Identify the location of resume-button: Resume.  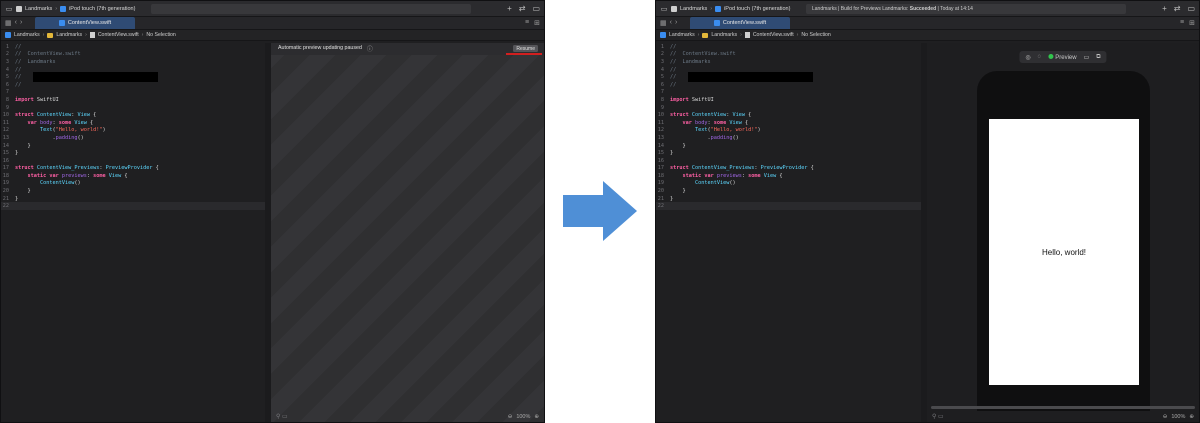
(525, 48).